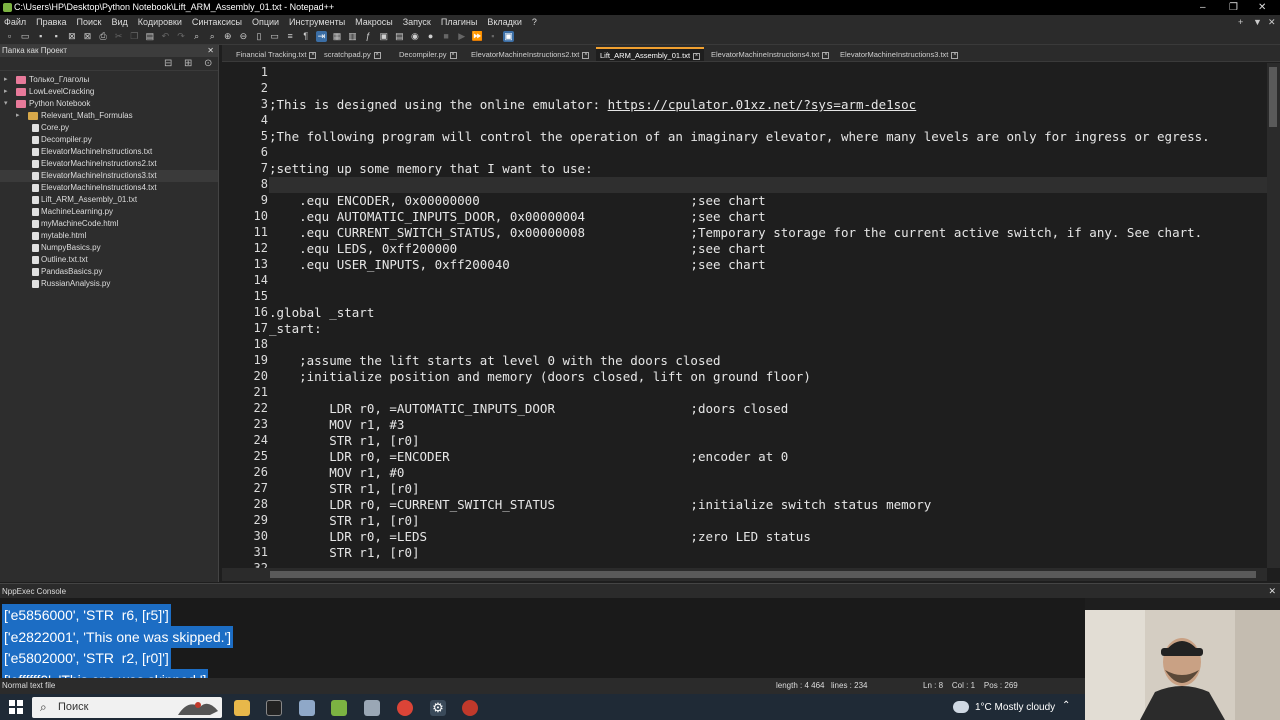  I want to click on notepadpp-taskbar-icon, so click(339, 708).